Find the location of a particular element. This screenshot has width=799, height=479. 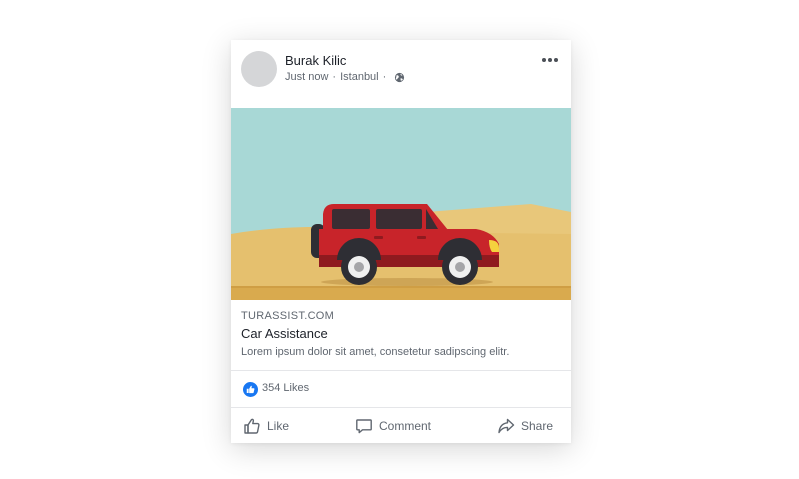

like-button: Like is located at coordinates (266, 426).